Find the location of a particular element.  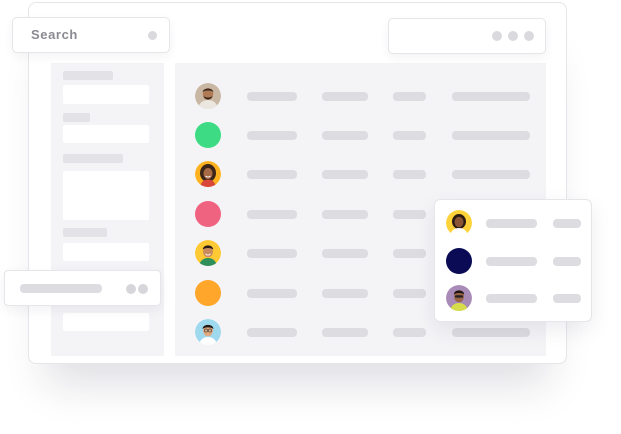

search-label: Search is located at coordinates (54, 34).